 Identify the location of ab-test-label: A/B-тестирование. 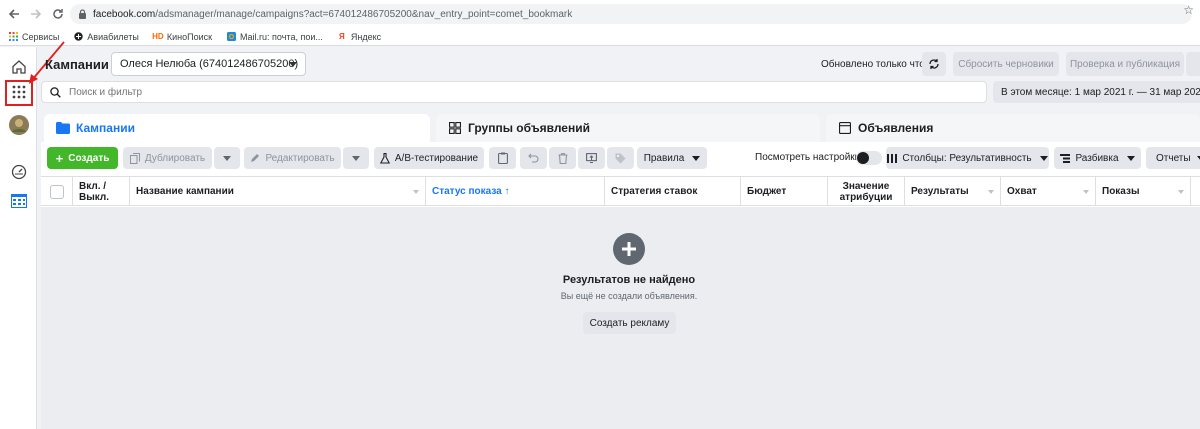
(436, 158).